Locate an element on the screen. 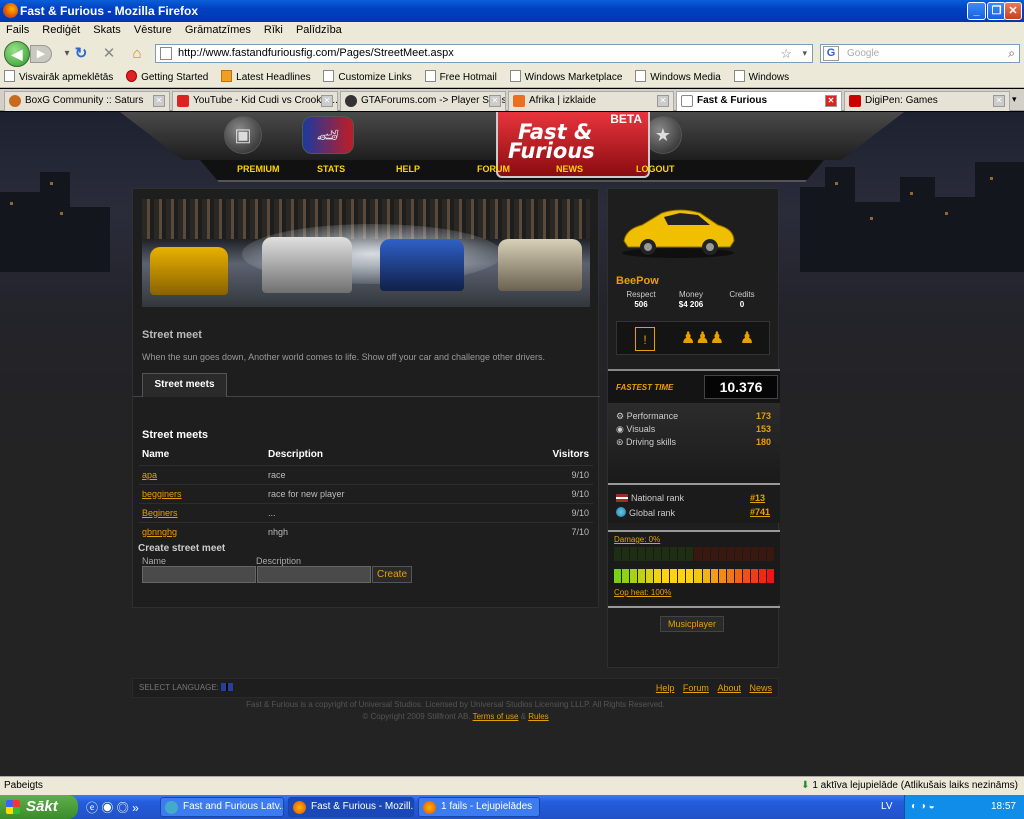 This screenshot has height=819, width=1024. menu-bookmarks: Grāmatzīmes is located at coordinates (218, 30).